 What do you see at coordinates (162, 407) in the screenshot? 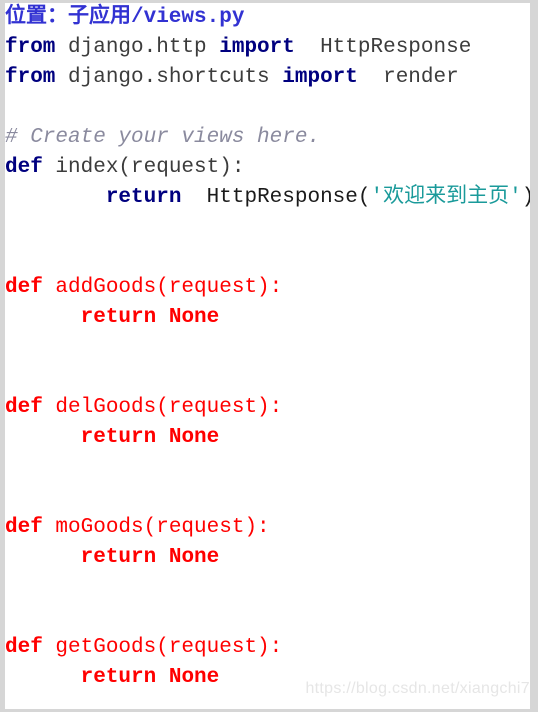
I see `token-red: delGoods(request):` at bounding box center [162, 407].